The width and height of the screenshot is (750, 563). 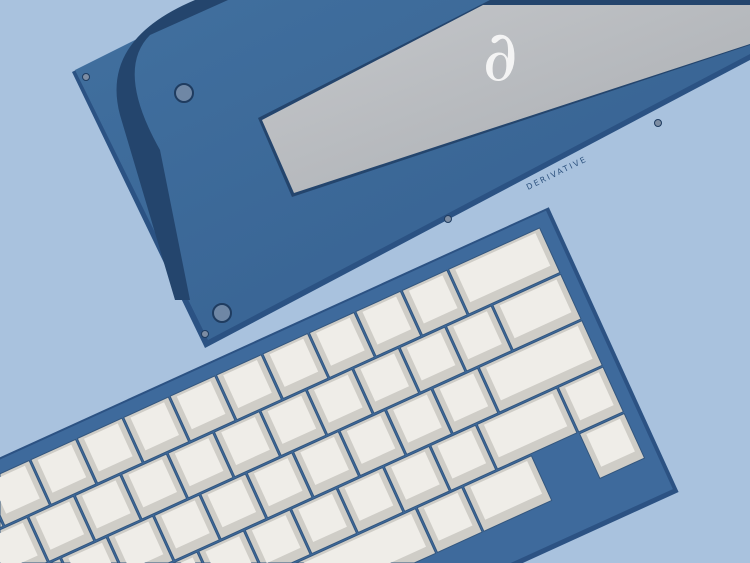 I want to click on logo-glyph: ∂, so click(x=500, y=56).